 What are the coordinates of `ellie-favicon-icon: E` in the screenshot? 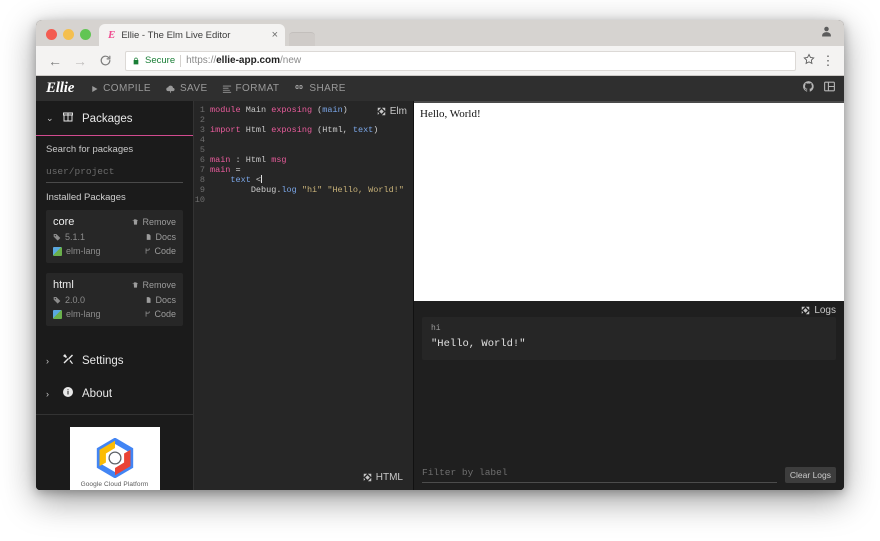 It's located at (112, 34).